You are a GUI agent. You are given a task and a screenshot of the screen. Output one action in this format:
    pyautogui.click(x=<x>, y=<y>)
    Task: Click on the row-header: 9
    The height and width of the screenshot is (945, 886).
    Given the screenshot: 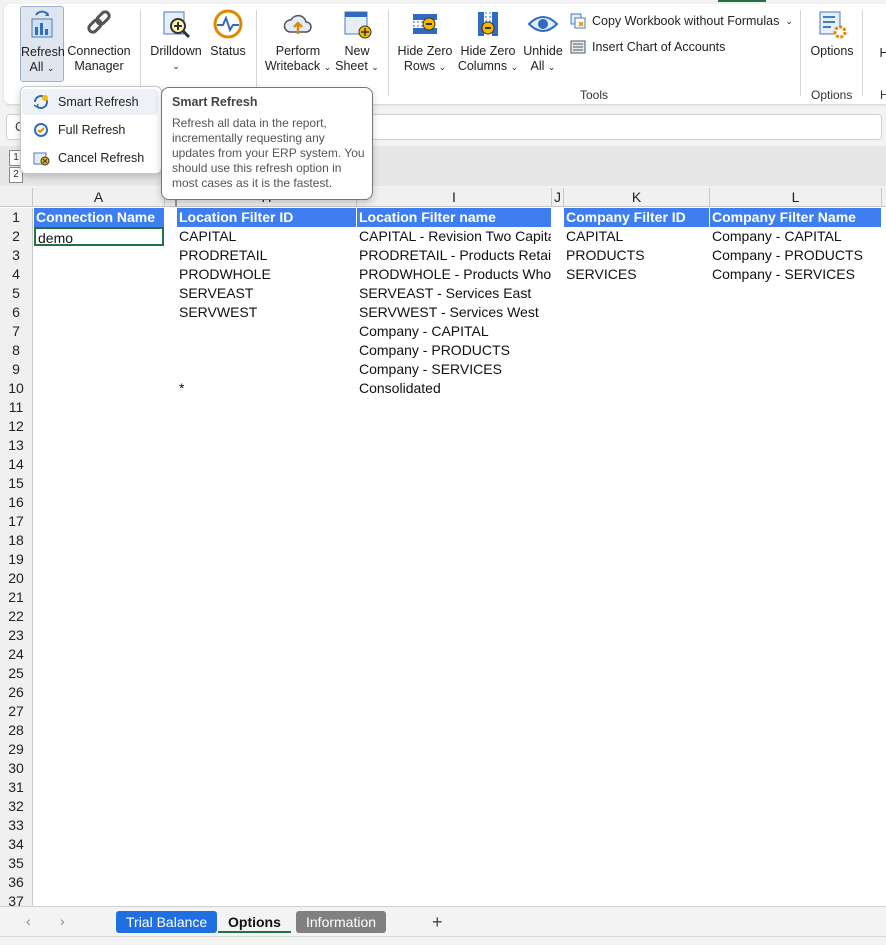 What is the action you would take?
    pyautogui.click(x=16, y=369)
    